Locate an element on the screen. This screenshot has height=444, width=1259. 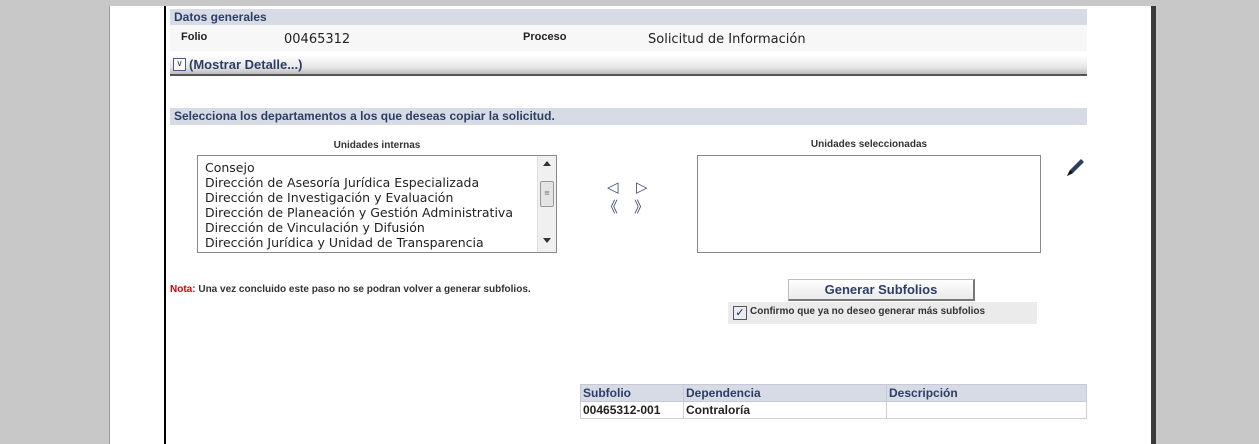
listbox-scrollbar: ≡ is located at coordinates (546, 204).